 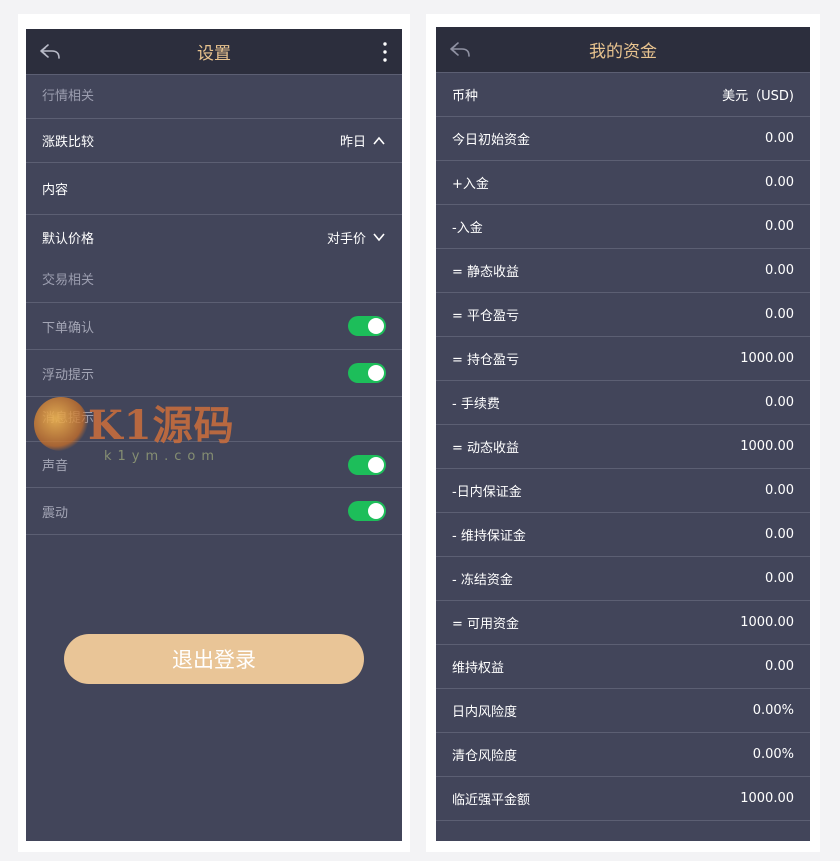 I want to click on funds-row: 币种 美元（USD), so click(x=623, y=95).